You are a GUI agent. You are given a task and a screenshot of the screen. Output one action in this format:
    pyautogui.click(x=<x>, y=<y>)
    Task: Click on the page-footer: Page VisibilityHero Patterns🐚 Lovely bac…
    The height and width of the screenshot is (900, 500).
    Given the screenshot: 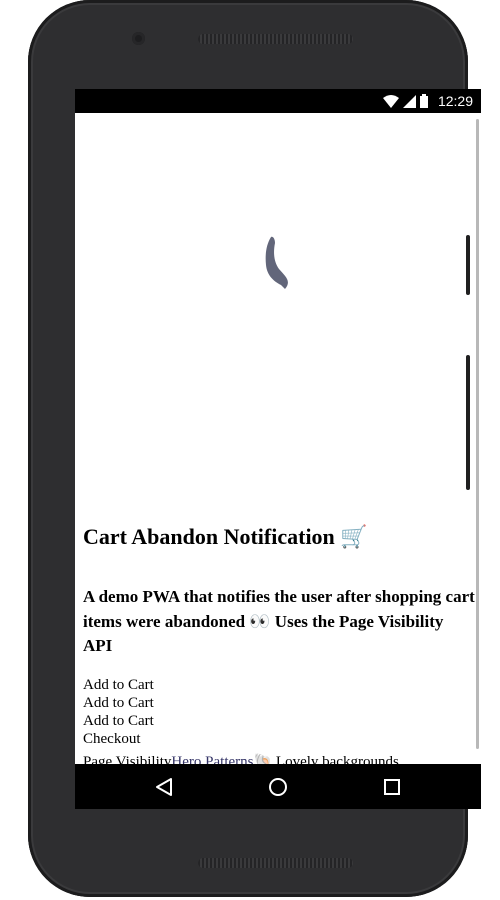 What is the action you would take?
    pyautogui.click(x=241, y=758)
    